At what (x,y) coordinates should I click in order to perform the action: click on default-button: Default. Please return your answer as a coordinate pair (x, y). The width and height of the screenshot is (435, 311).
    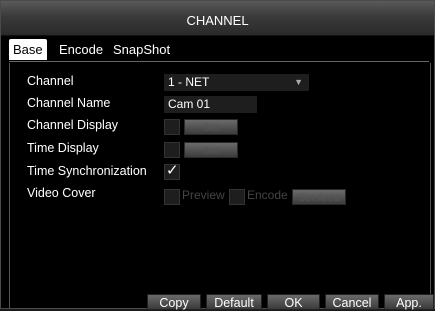
    Looking at the image, I should click on (234, 302).